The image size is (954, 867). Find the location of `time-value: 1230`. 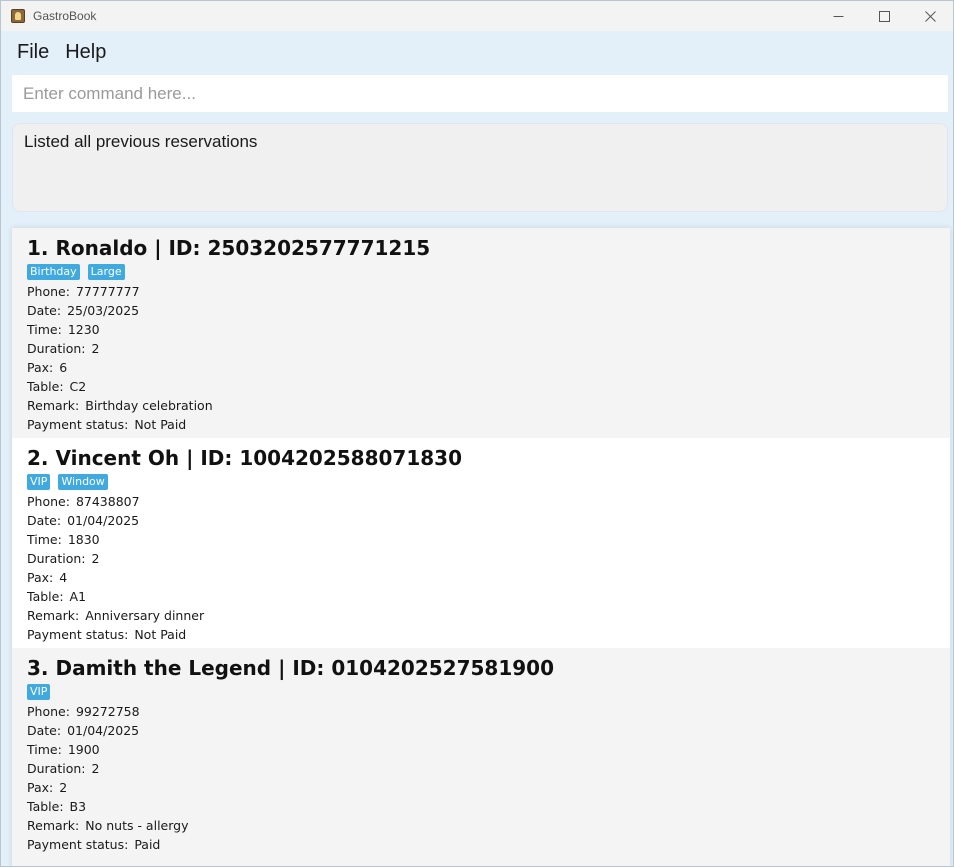

time-value: 1230 is located at coordinates (83, 329).